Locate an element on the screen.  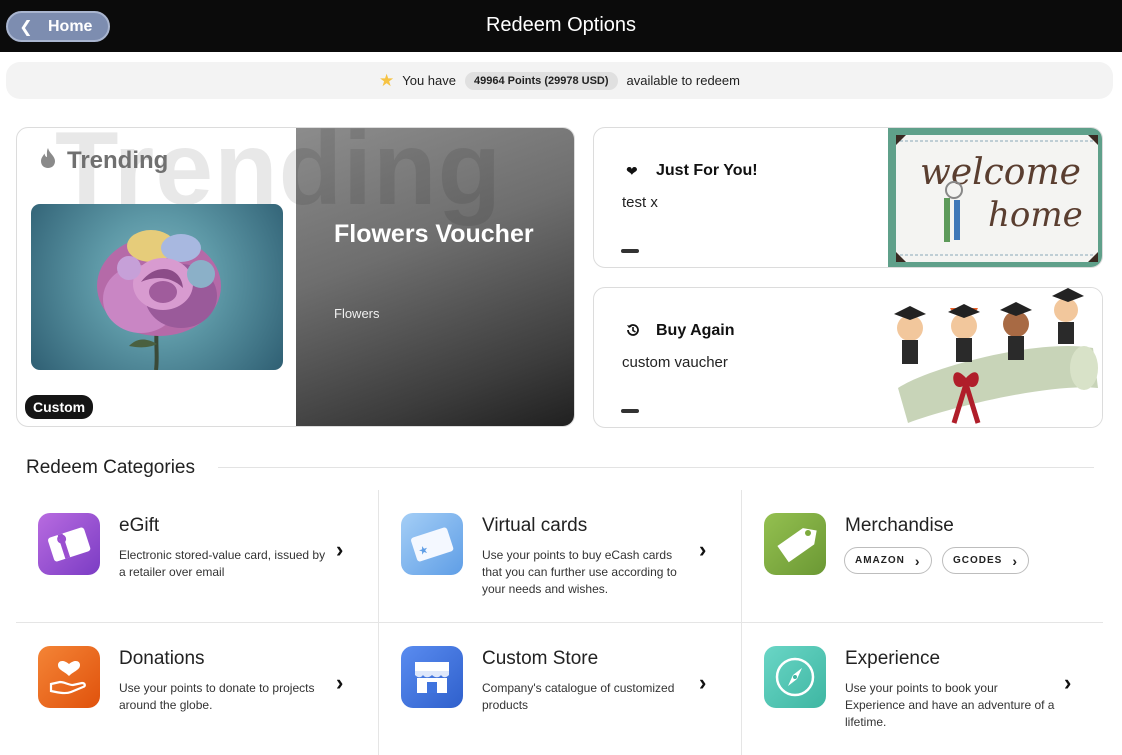
category-name: eGift is located at coordinates (139, 525).